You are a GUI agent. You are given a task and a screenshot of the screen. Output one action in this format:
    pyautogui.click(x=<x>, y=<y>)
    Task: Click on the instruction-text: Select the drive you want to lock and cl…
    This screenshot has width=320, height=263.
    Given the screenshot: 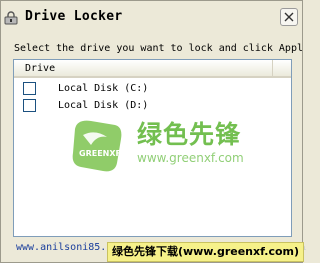 What is the action you would take?
    pyautogui.click(x=158, y=48)
    